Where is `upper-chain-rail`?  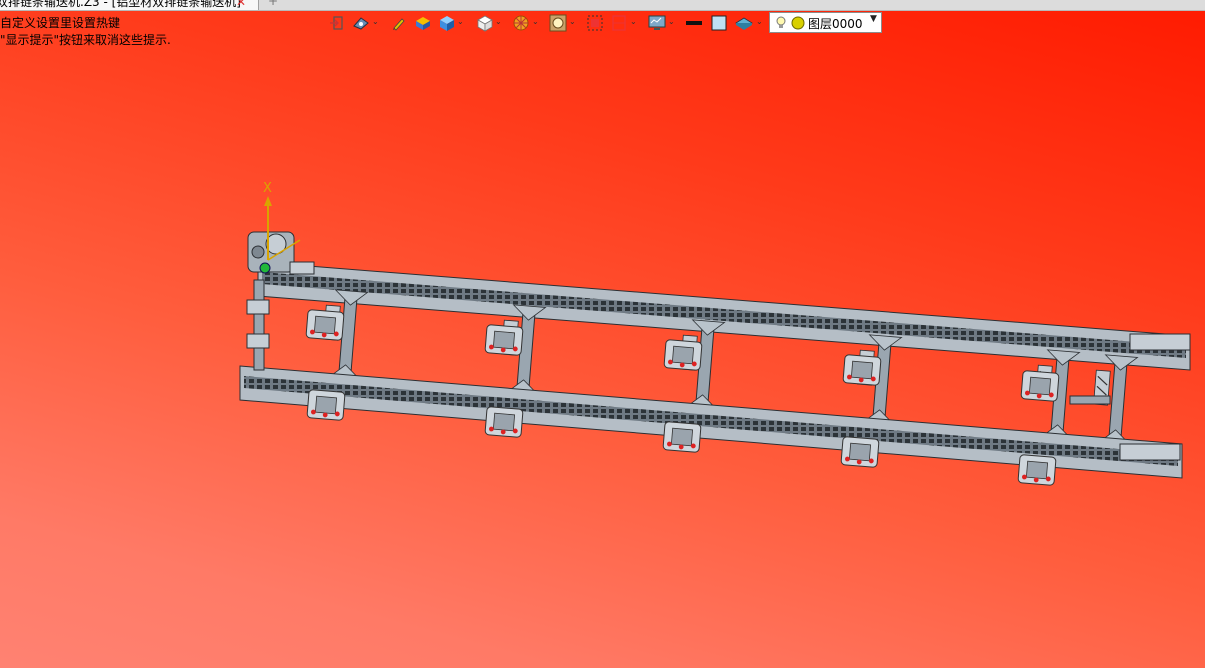
upper-chain-rail is located at coordinates (724, 316).